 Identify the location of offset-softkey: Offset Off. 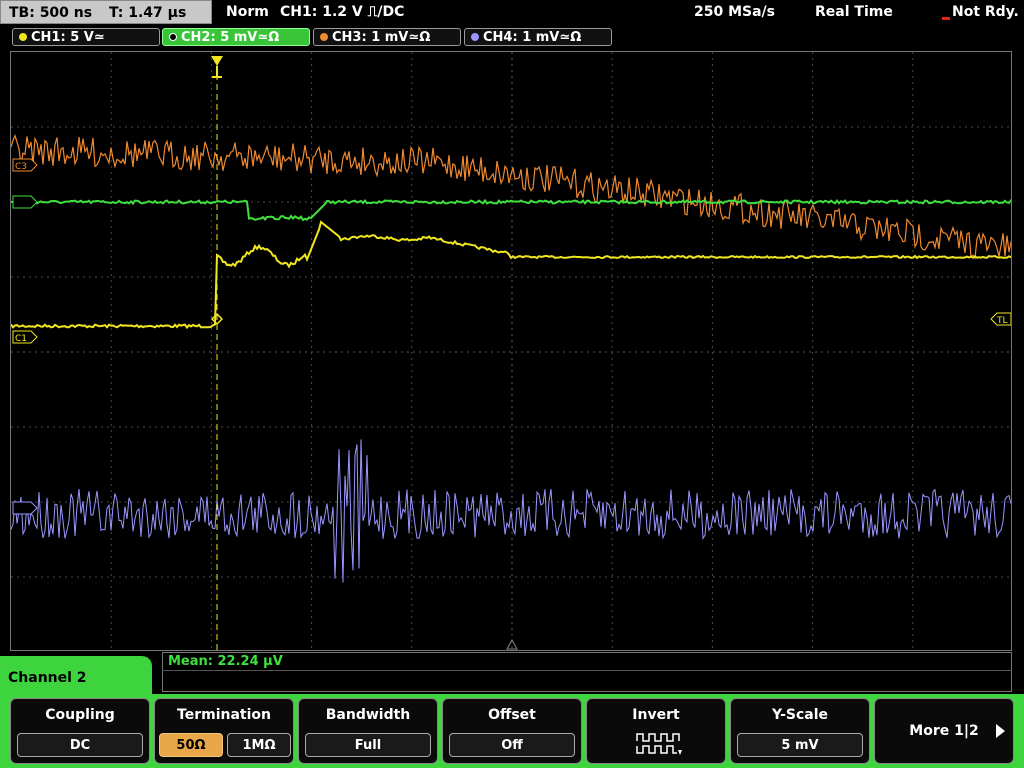
(512, 731).